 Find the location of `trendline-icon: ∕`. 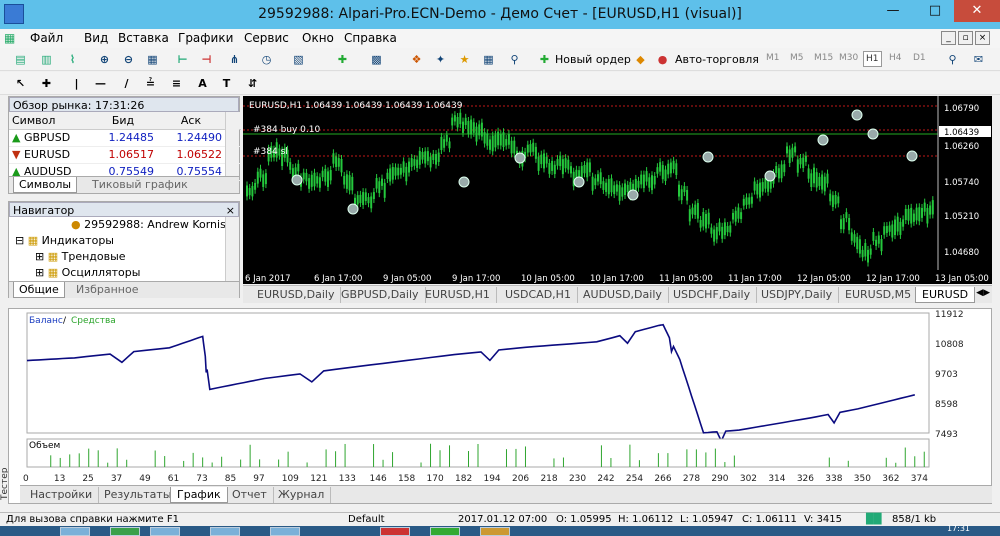

trendline-icon: ∕ is located at coordinates (126, 83).